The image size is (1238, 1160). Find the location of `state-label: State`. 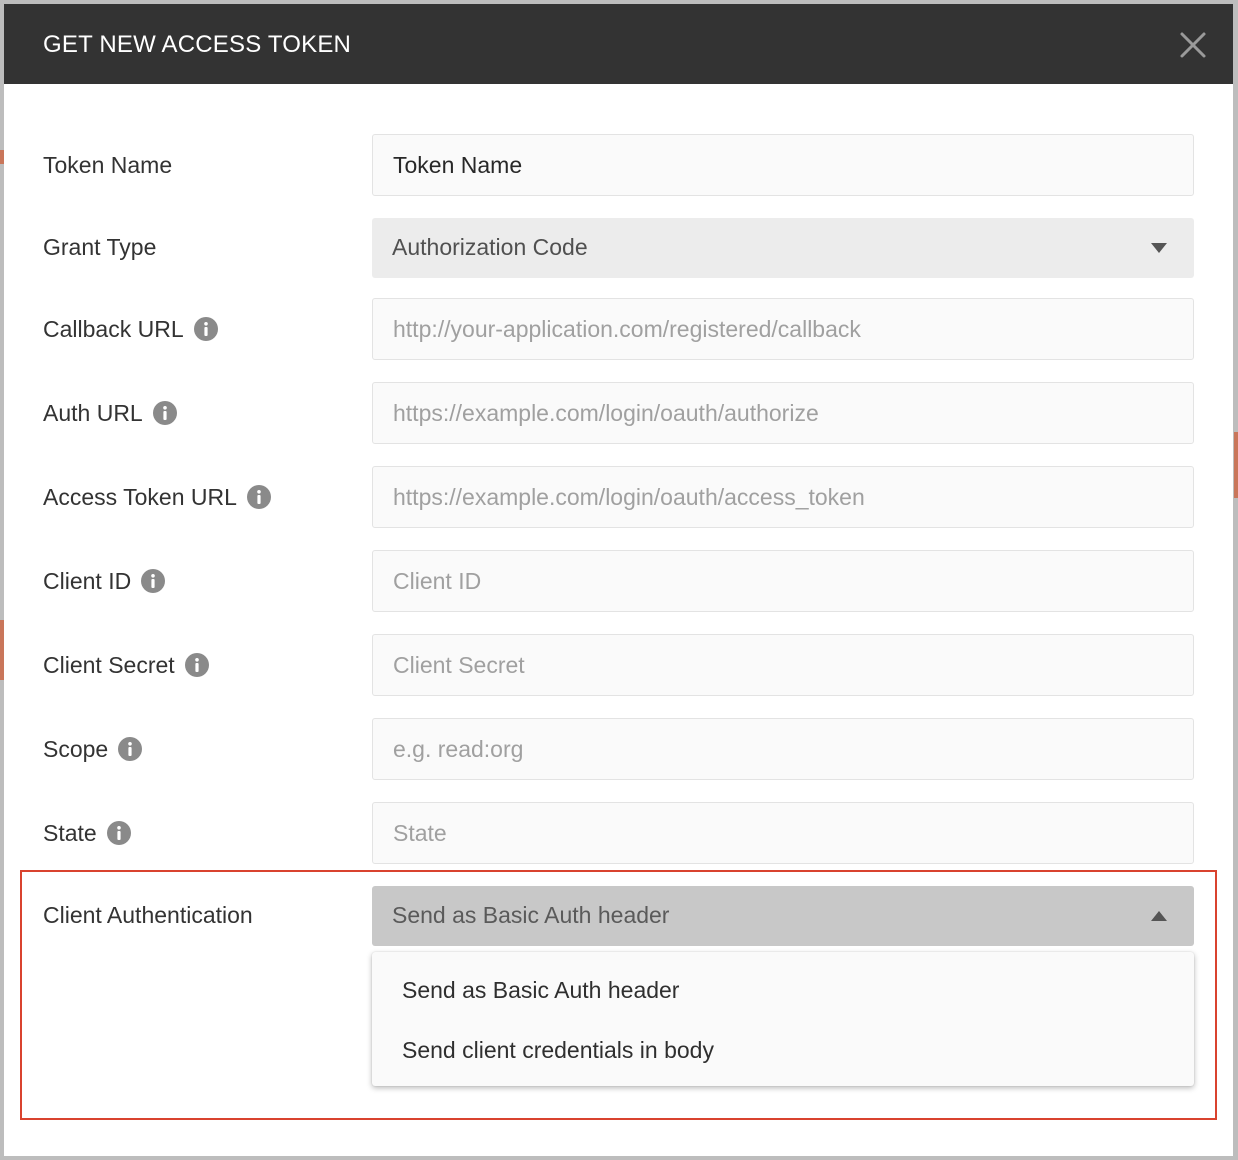

state-label: State is located at coordinates (87, 833).